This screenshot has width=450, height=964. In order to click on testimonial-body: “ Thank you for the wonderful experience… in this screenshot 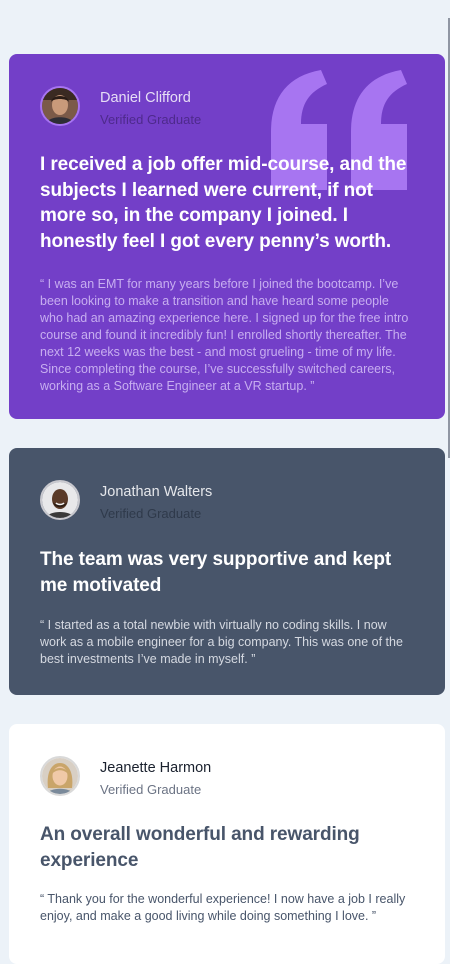, I will do `click(223, 907)`.